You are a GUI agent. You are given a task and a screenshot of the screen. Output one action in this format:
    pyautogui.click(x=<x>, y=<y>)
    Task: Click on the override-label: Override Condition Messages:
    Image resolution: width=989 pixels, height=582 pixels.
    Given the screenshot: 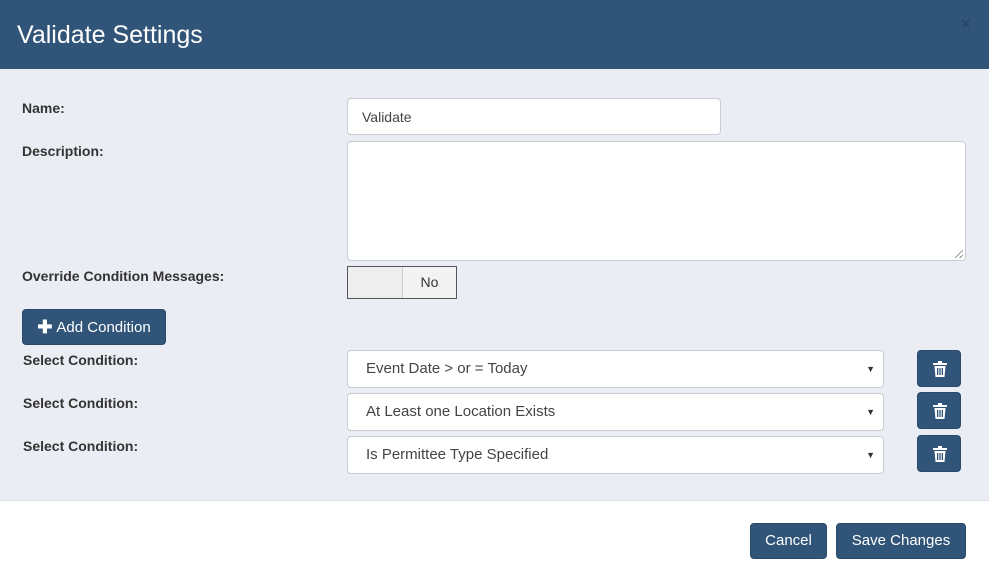 What is the action you would take?
    pyautogui.click(x=123, y=276)
    